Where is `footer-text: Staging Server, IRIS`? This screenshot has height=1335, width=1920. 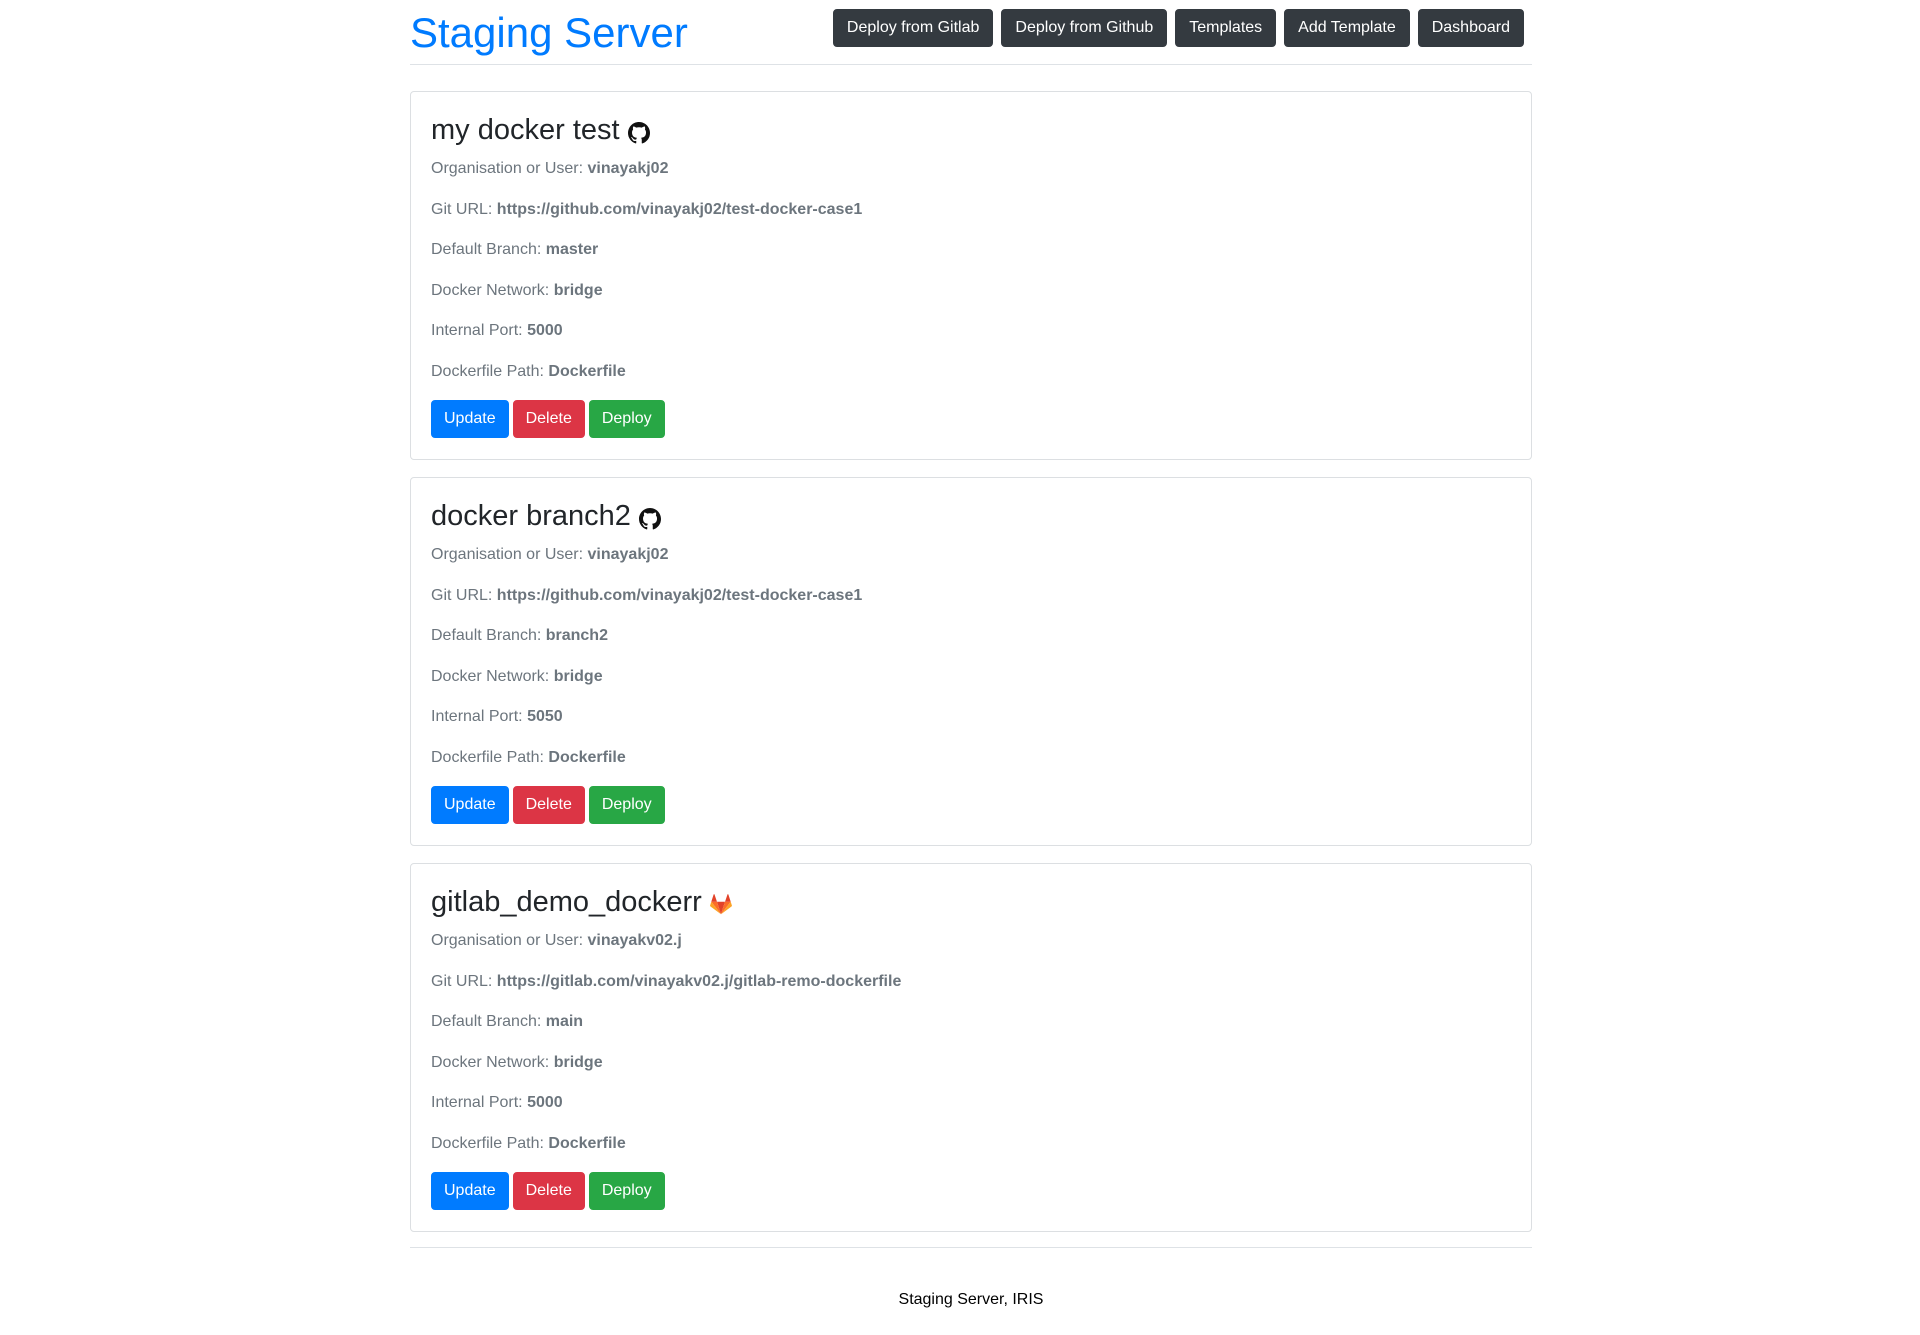
footer-text: Staging Server, IRIS is located at coordinates (971, 1299).